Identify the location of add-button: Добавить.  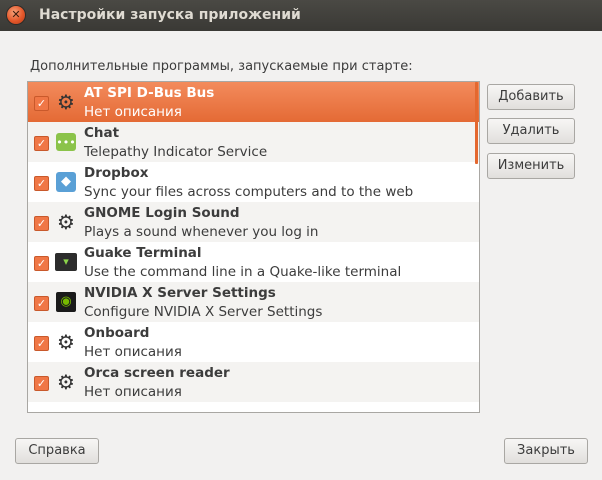
(531, 97).